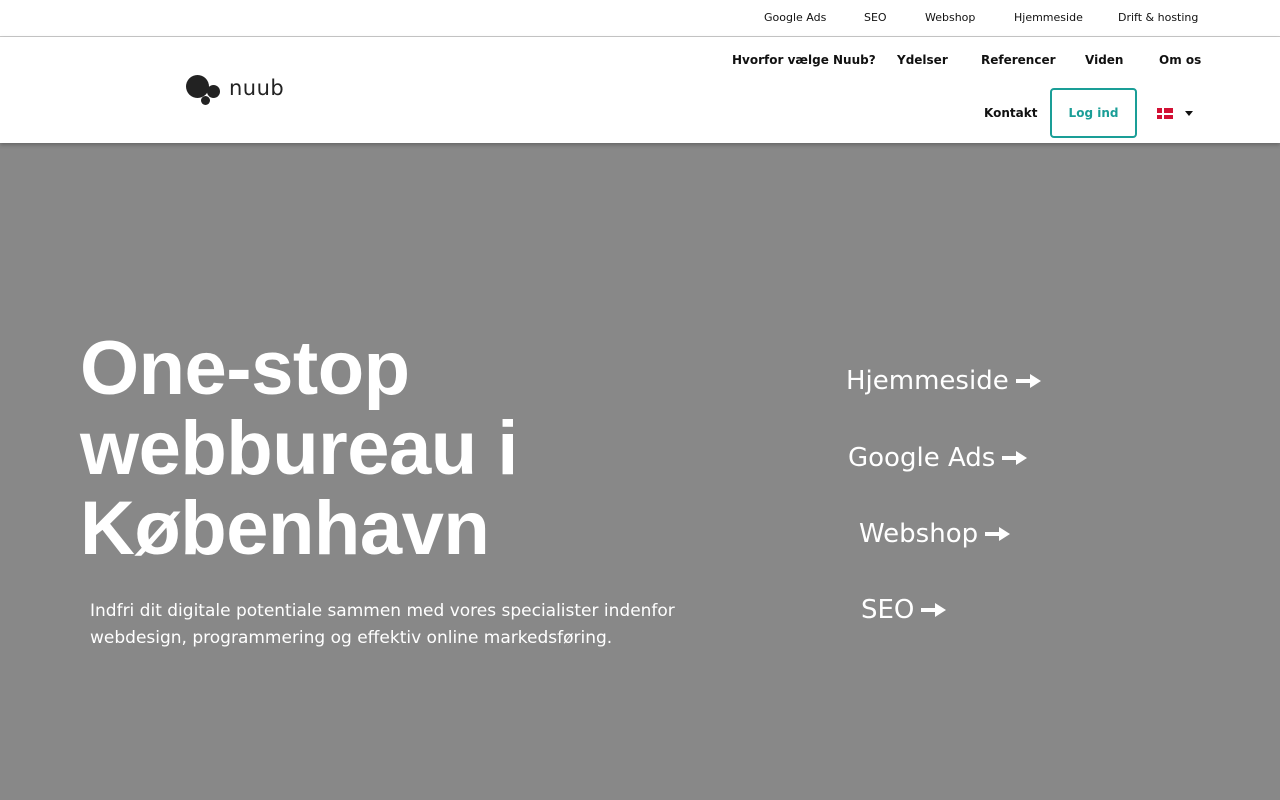  What do you see at coordinates (1018, 60) in the screenshot?
I see `nav-referencer: Referencer` at bounding box center [1018, 60].